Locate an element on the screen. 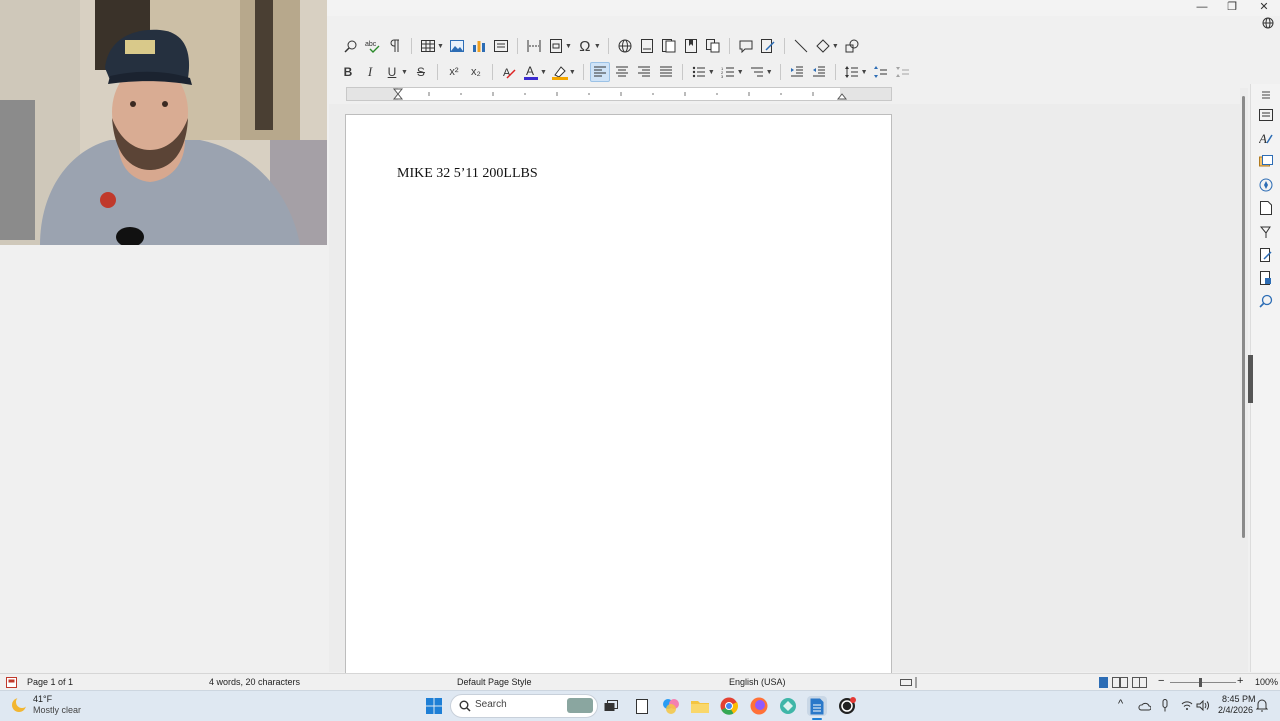  notification-bell-icon is located at coordinates (1262, 705).